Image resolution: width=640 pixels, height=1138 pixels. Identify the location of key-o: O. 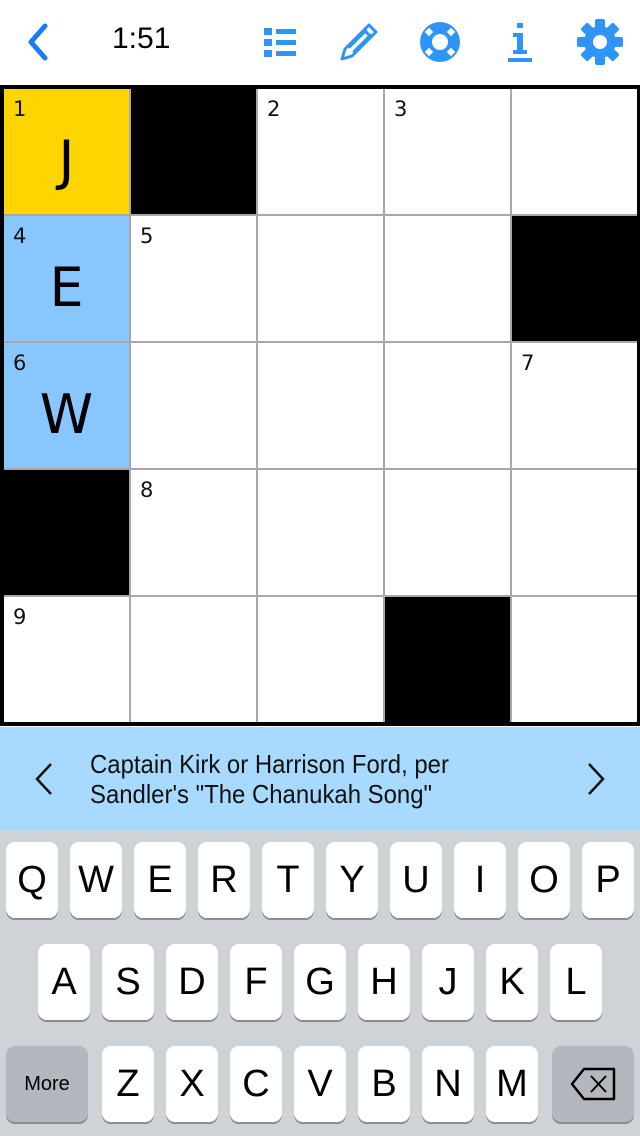
(544, 880).